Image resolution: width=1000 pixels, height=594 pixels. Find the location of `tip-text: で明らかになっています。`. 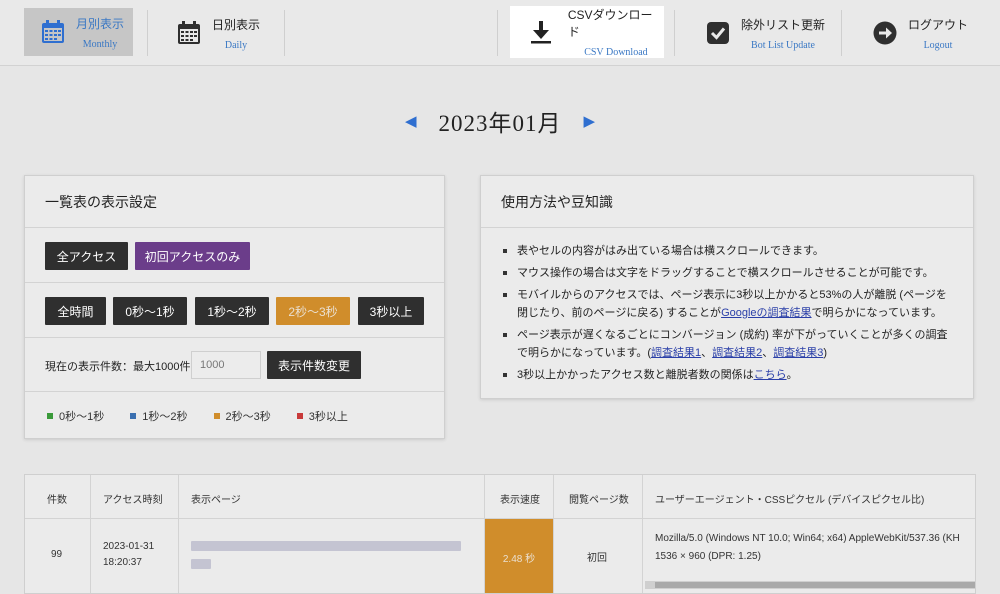

tip-text: で明らかになっています。 is located at coordinates (876, 313).